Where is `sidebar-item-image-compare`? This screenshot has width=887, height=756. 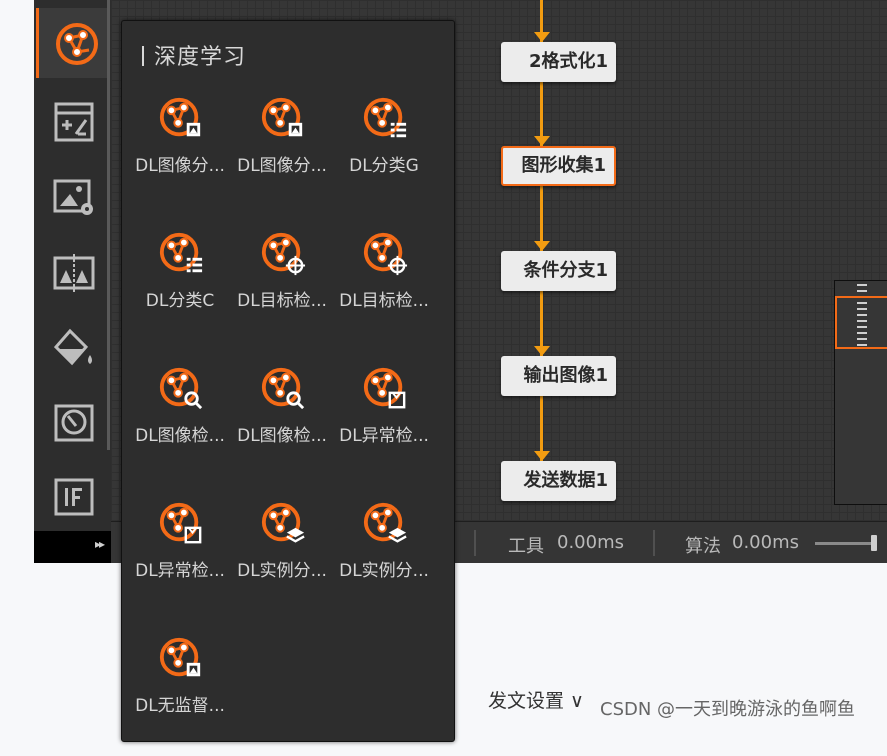
sidebar-item-image-compare is located at coordinates (73, 271).